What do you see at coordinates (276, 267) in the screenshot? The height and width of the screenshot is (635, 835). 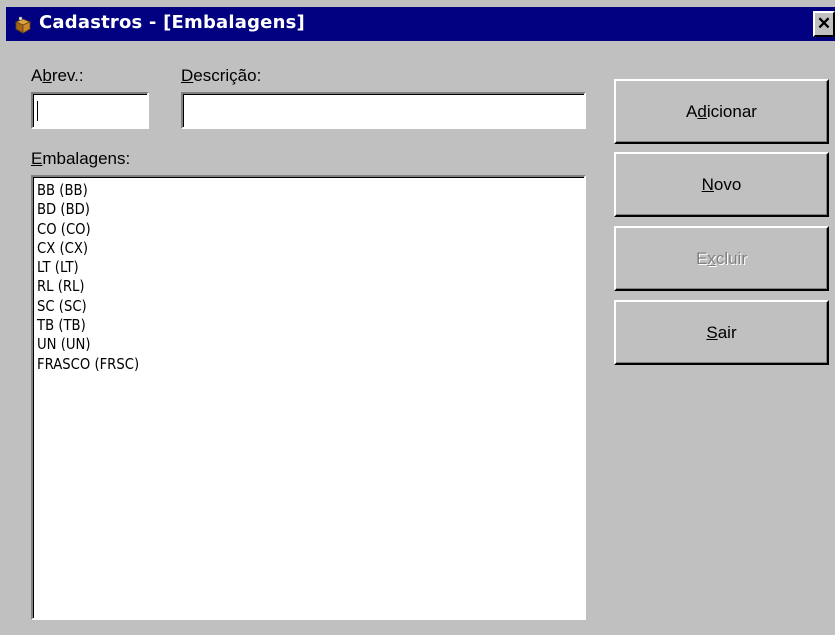 I see `list-item: LT (LT)` at bounding box center [276, 267].